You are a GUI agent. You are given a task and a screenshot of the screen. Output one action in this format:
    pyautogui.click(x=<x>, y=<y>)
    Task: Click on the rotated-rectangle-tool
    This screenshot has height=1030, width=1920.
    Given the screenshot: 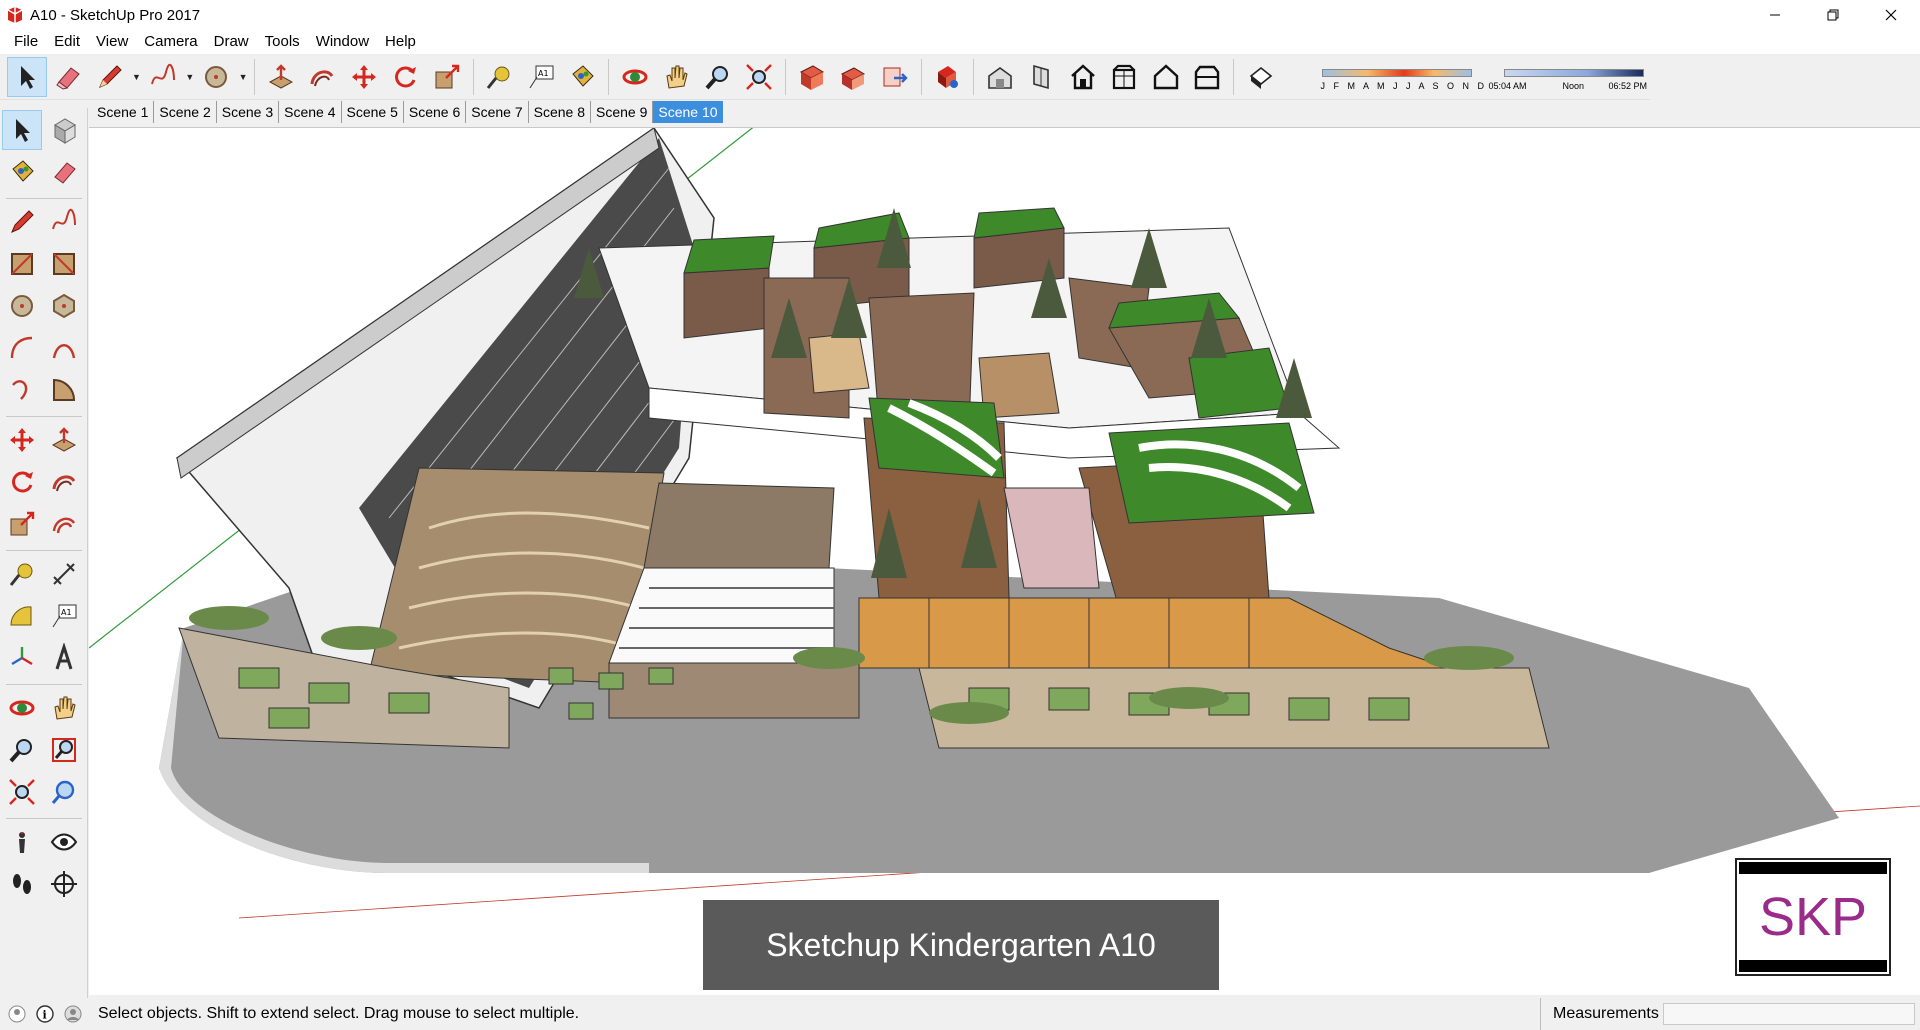 What is the action you would take?
    pyautogui.click(x=64, y=264)
    